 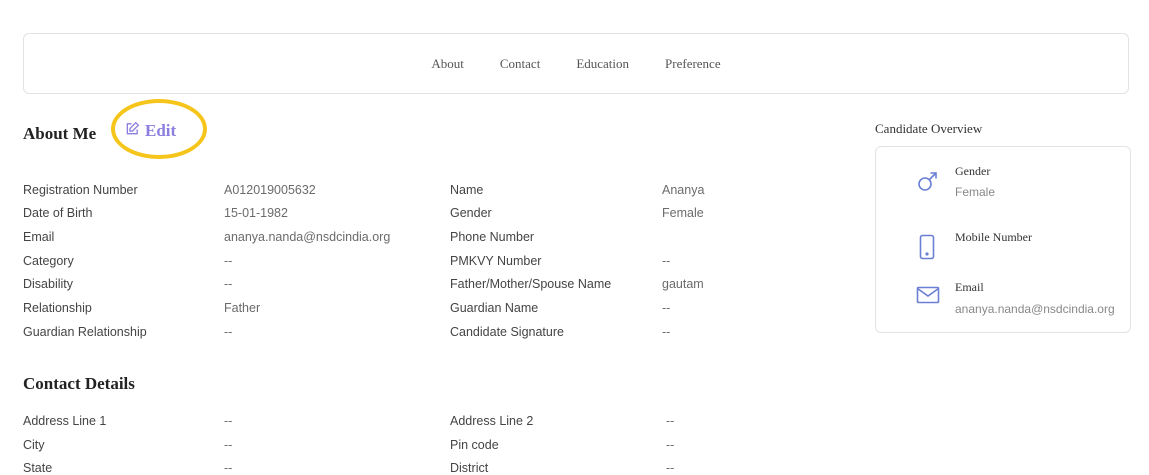 I want to click on overview-mobile-label: Mobile Number, so click(x=993, y=237).